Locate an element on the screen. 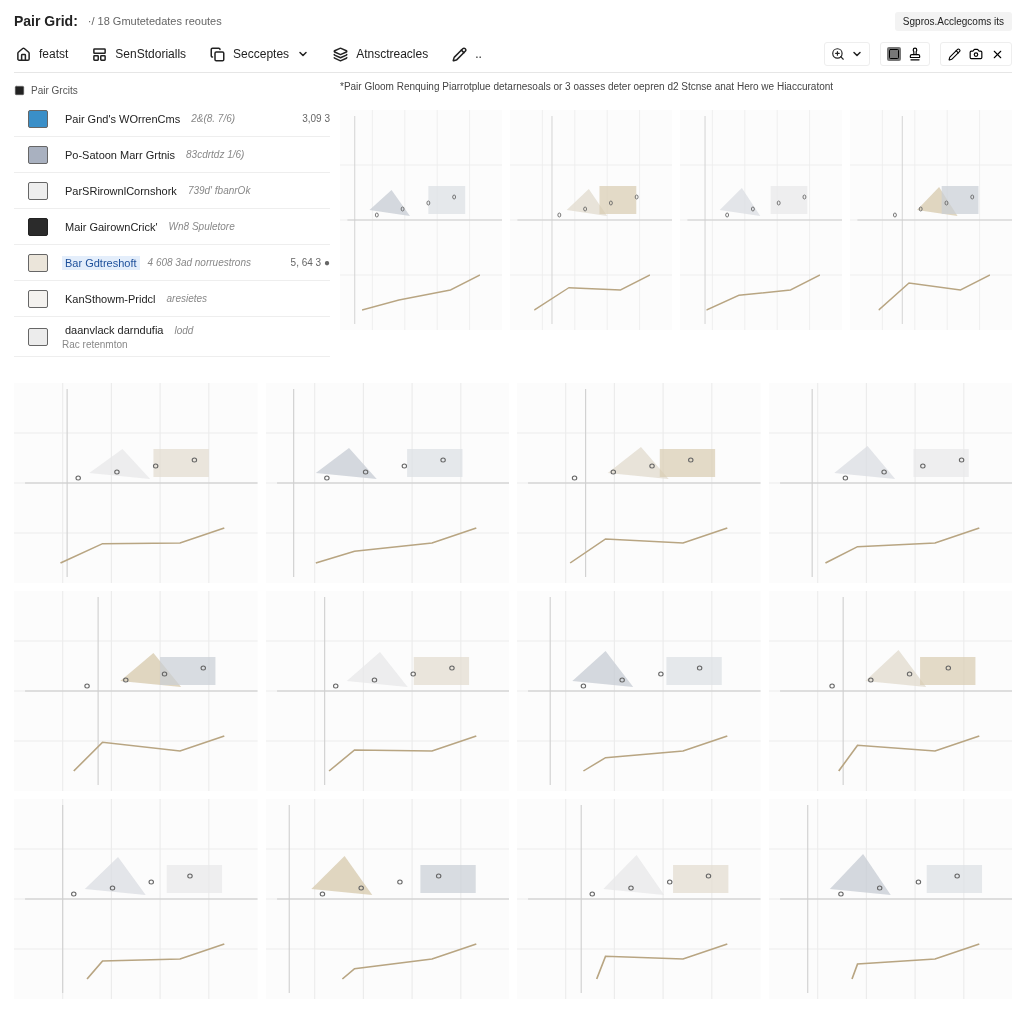  layers-icon is located at coordinates (341, 54).